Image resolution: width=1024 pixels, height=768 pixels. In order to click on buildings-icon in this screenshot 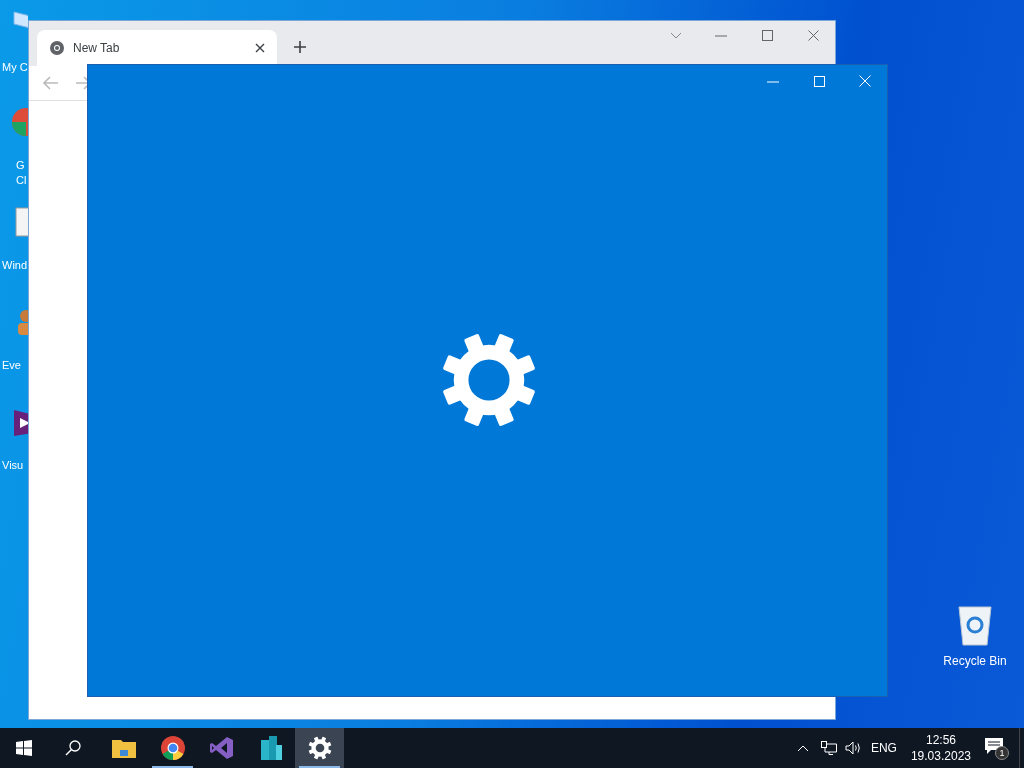, I will do `click(270, 748)`.